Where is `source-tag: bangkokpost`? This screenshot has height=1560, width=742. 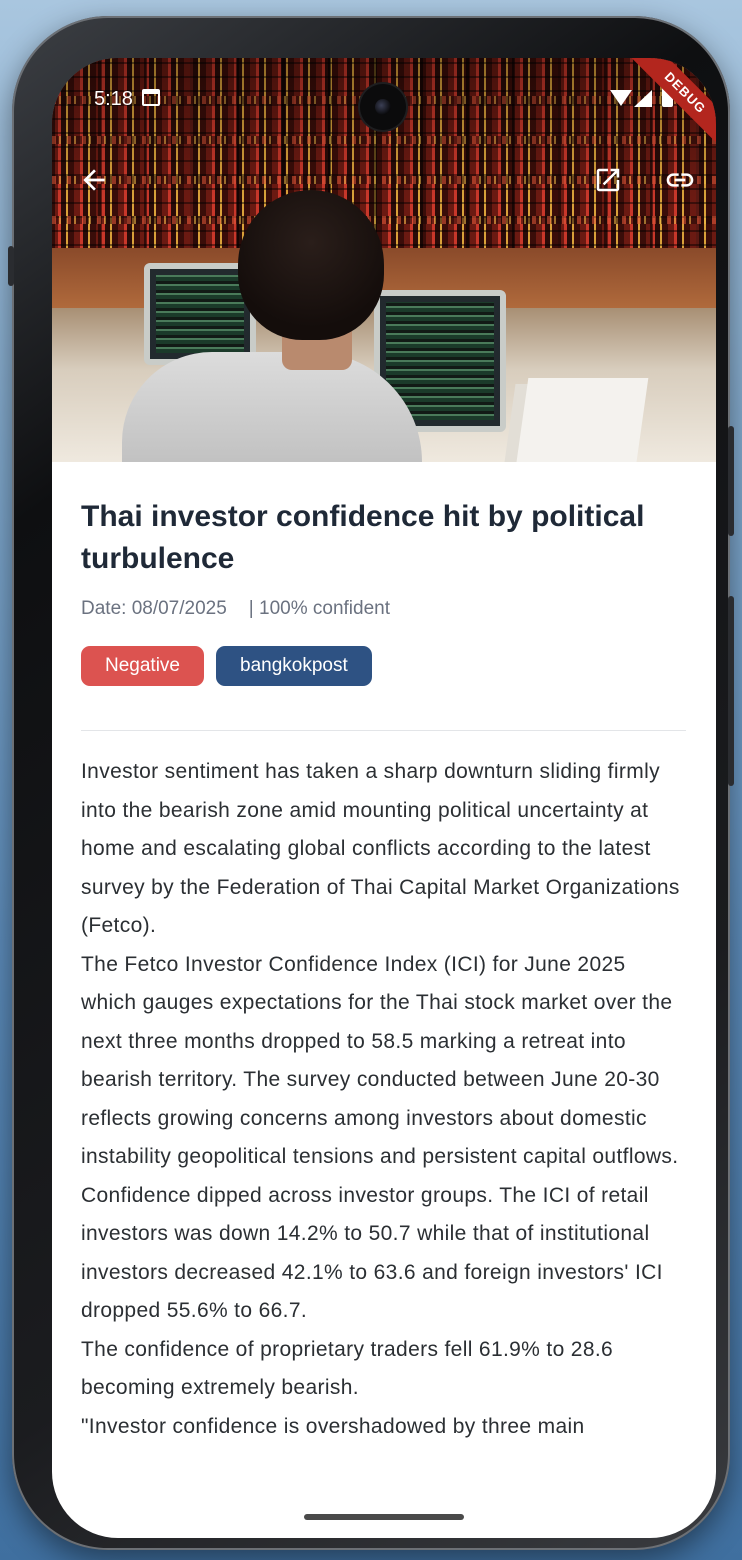 source-tag: bangkokpost is located at coordinates (294, 666).